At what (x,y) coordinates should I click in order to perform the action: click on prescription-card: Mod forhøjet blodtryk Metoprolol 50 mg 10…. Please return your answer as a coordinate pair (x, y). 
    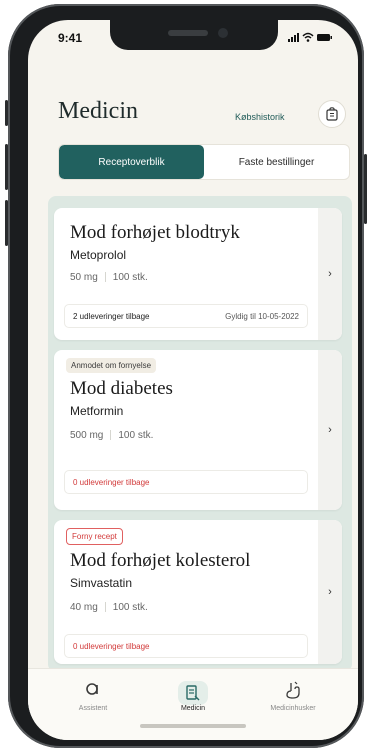
    Looking at the image, I should click on (198, 274).